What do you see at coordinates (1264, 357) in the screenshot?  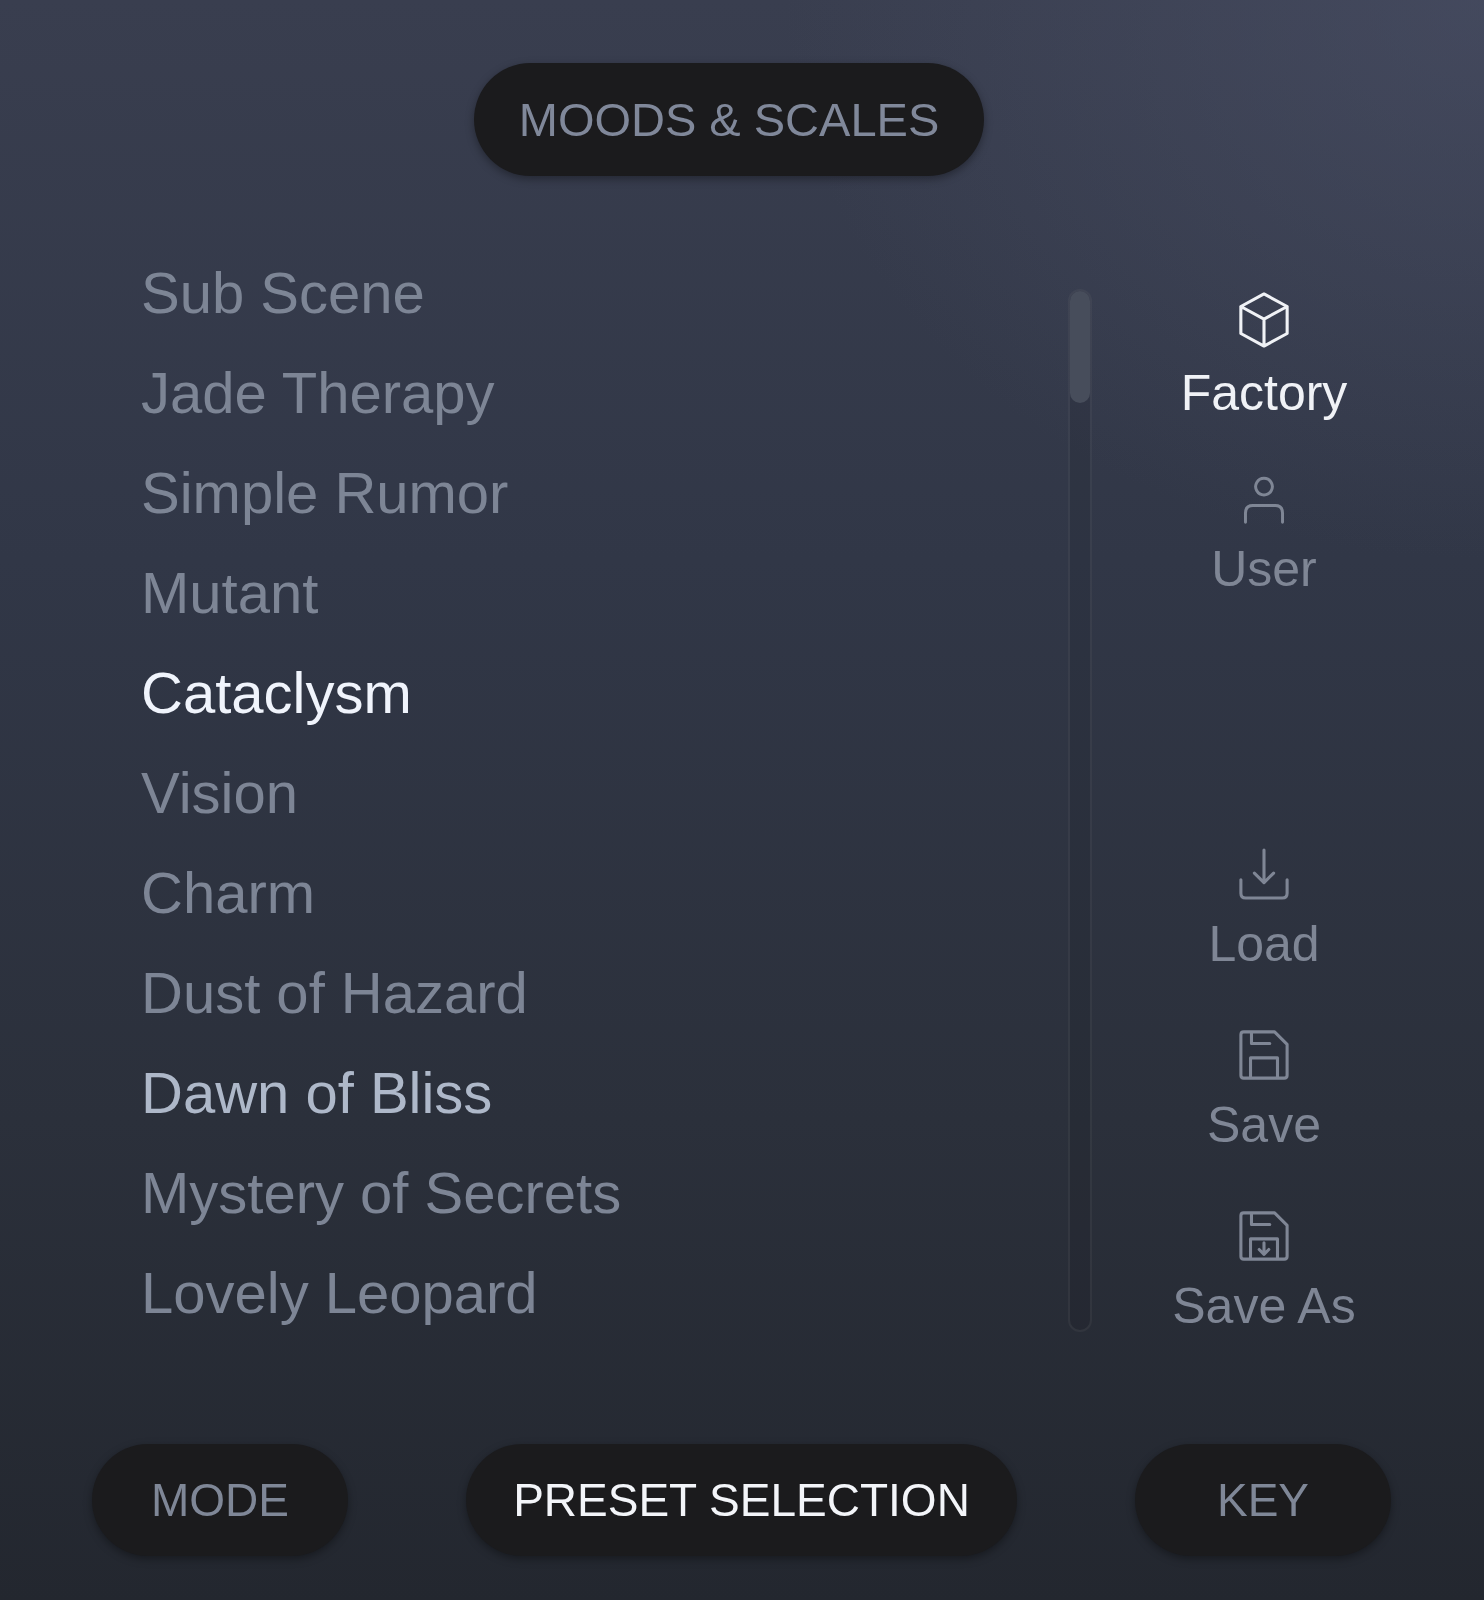 I see `library-source-tab: Factory` at bounding box center [1264, 357].